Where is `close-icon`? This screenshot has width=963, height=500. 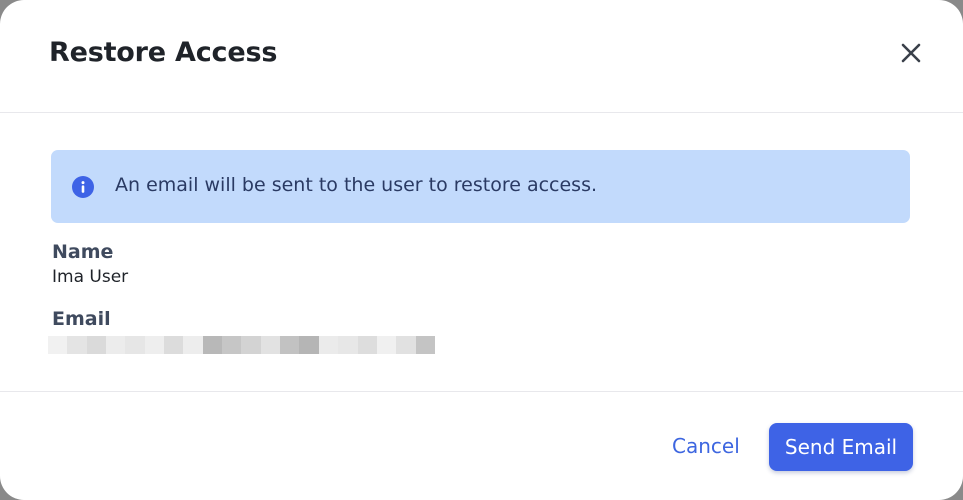 close-icon is located at coordinates (911, 53).